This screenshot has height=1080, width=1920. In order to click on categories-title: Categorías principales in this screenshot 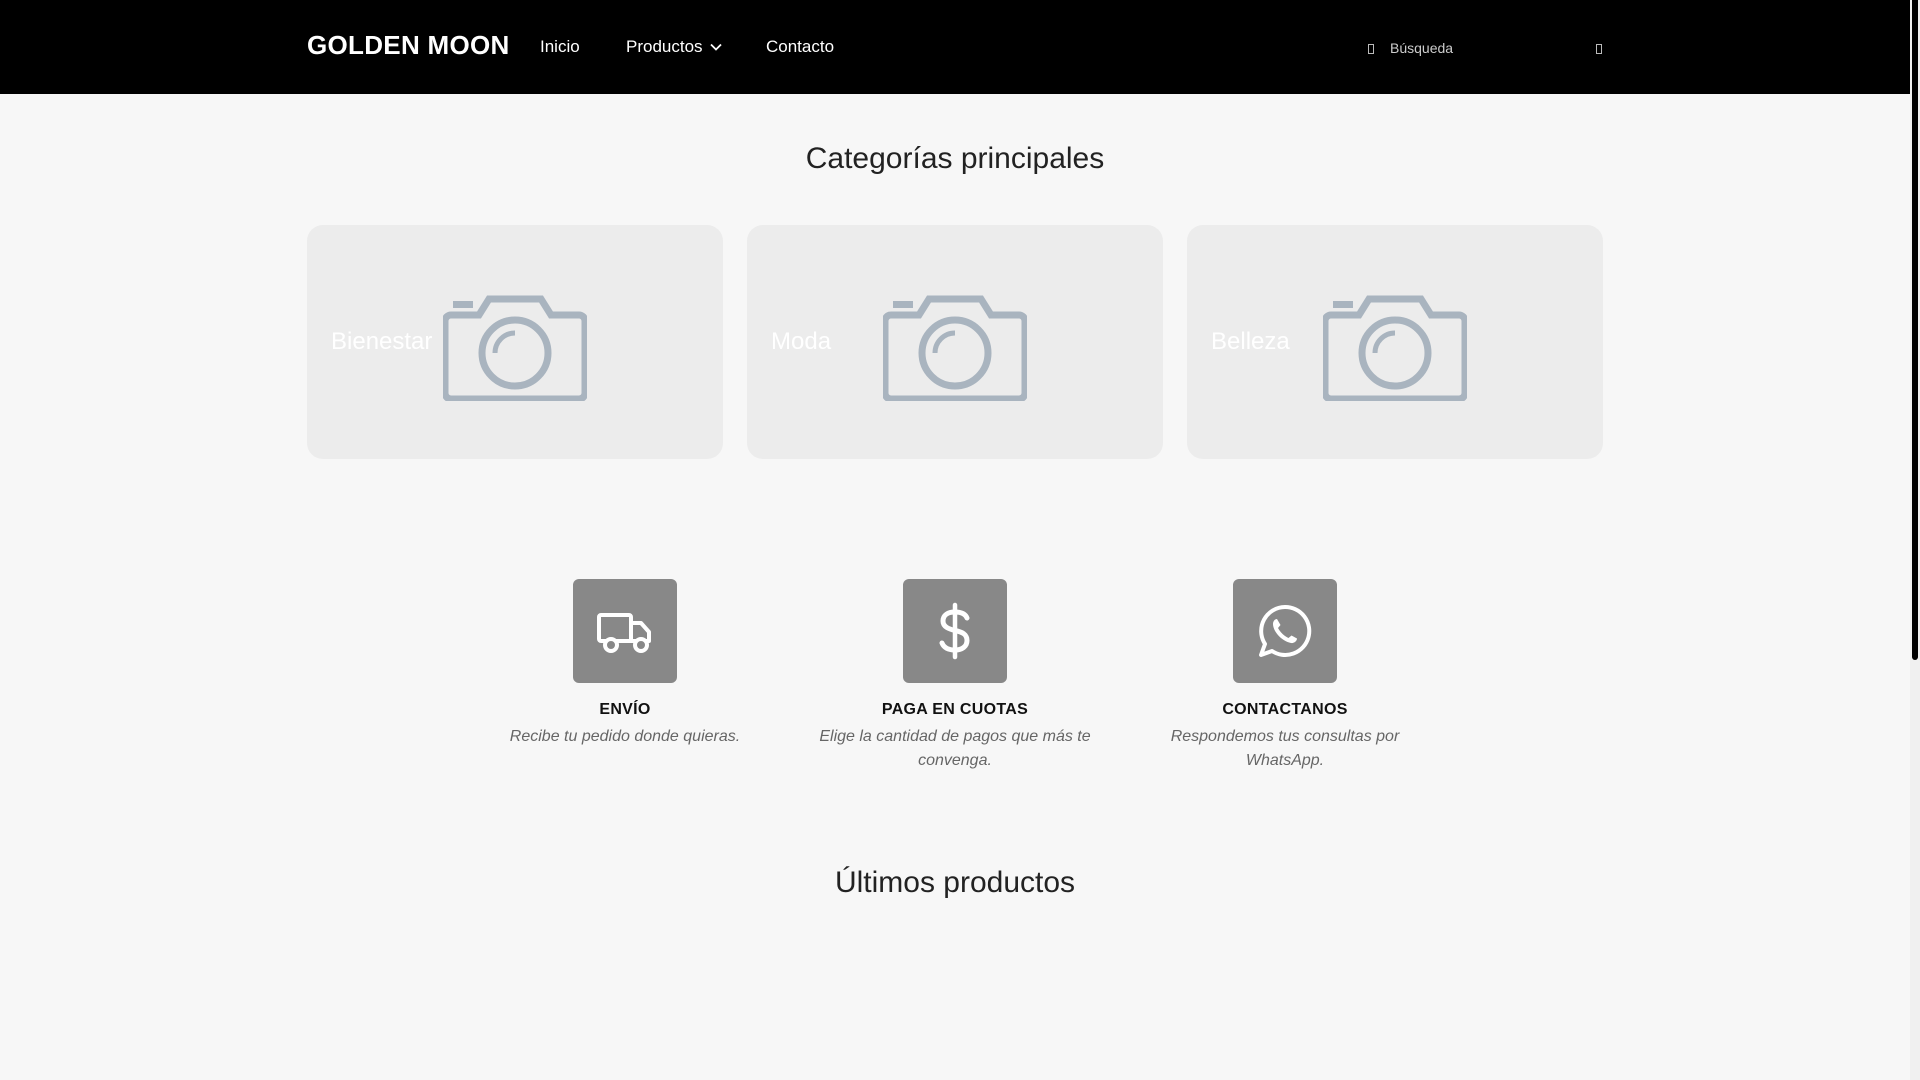, I will do `click(955, 158)`.